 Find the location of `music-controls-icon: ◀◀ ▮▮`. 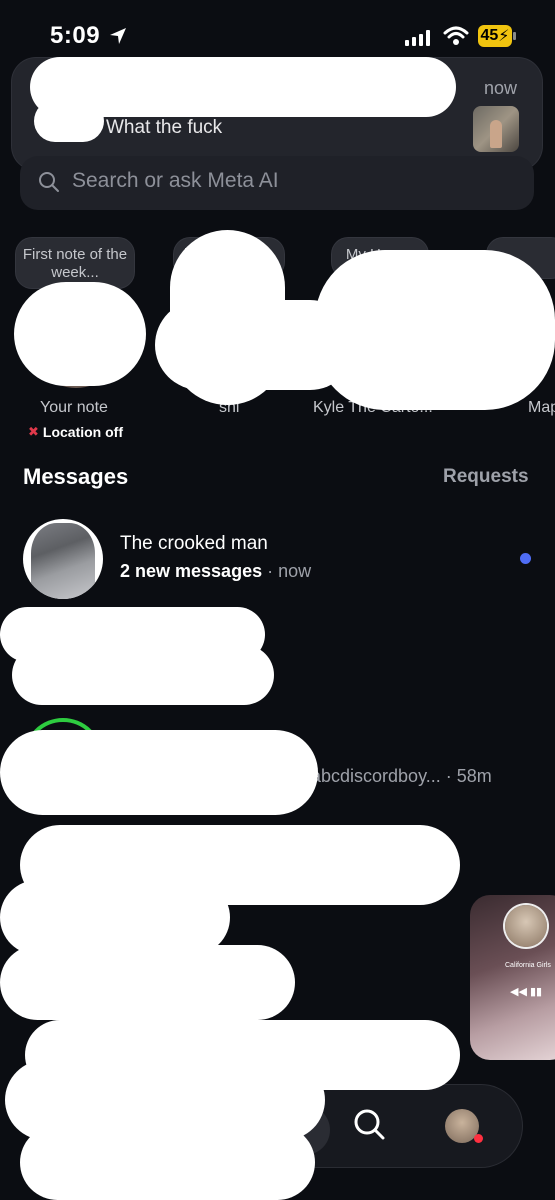

music-controls-icon: ◀◀ ▮▮ is located at coordinates (526, 991).